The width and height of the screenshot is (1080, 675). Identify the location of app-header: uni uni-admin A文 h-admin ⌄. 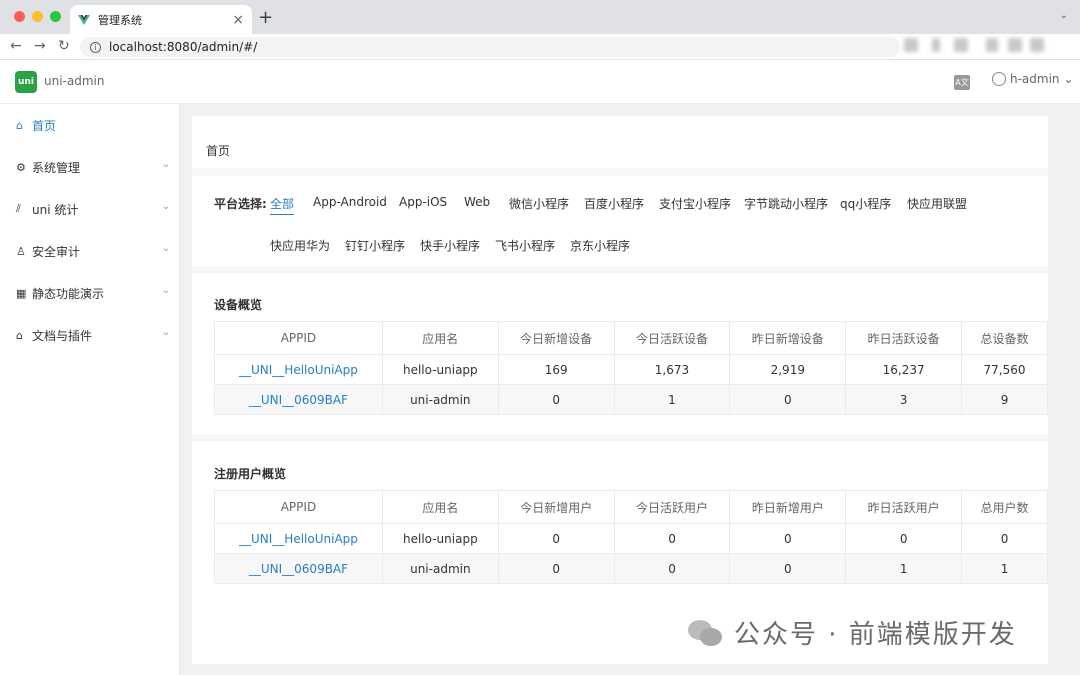
(540, 82).